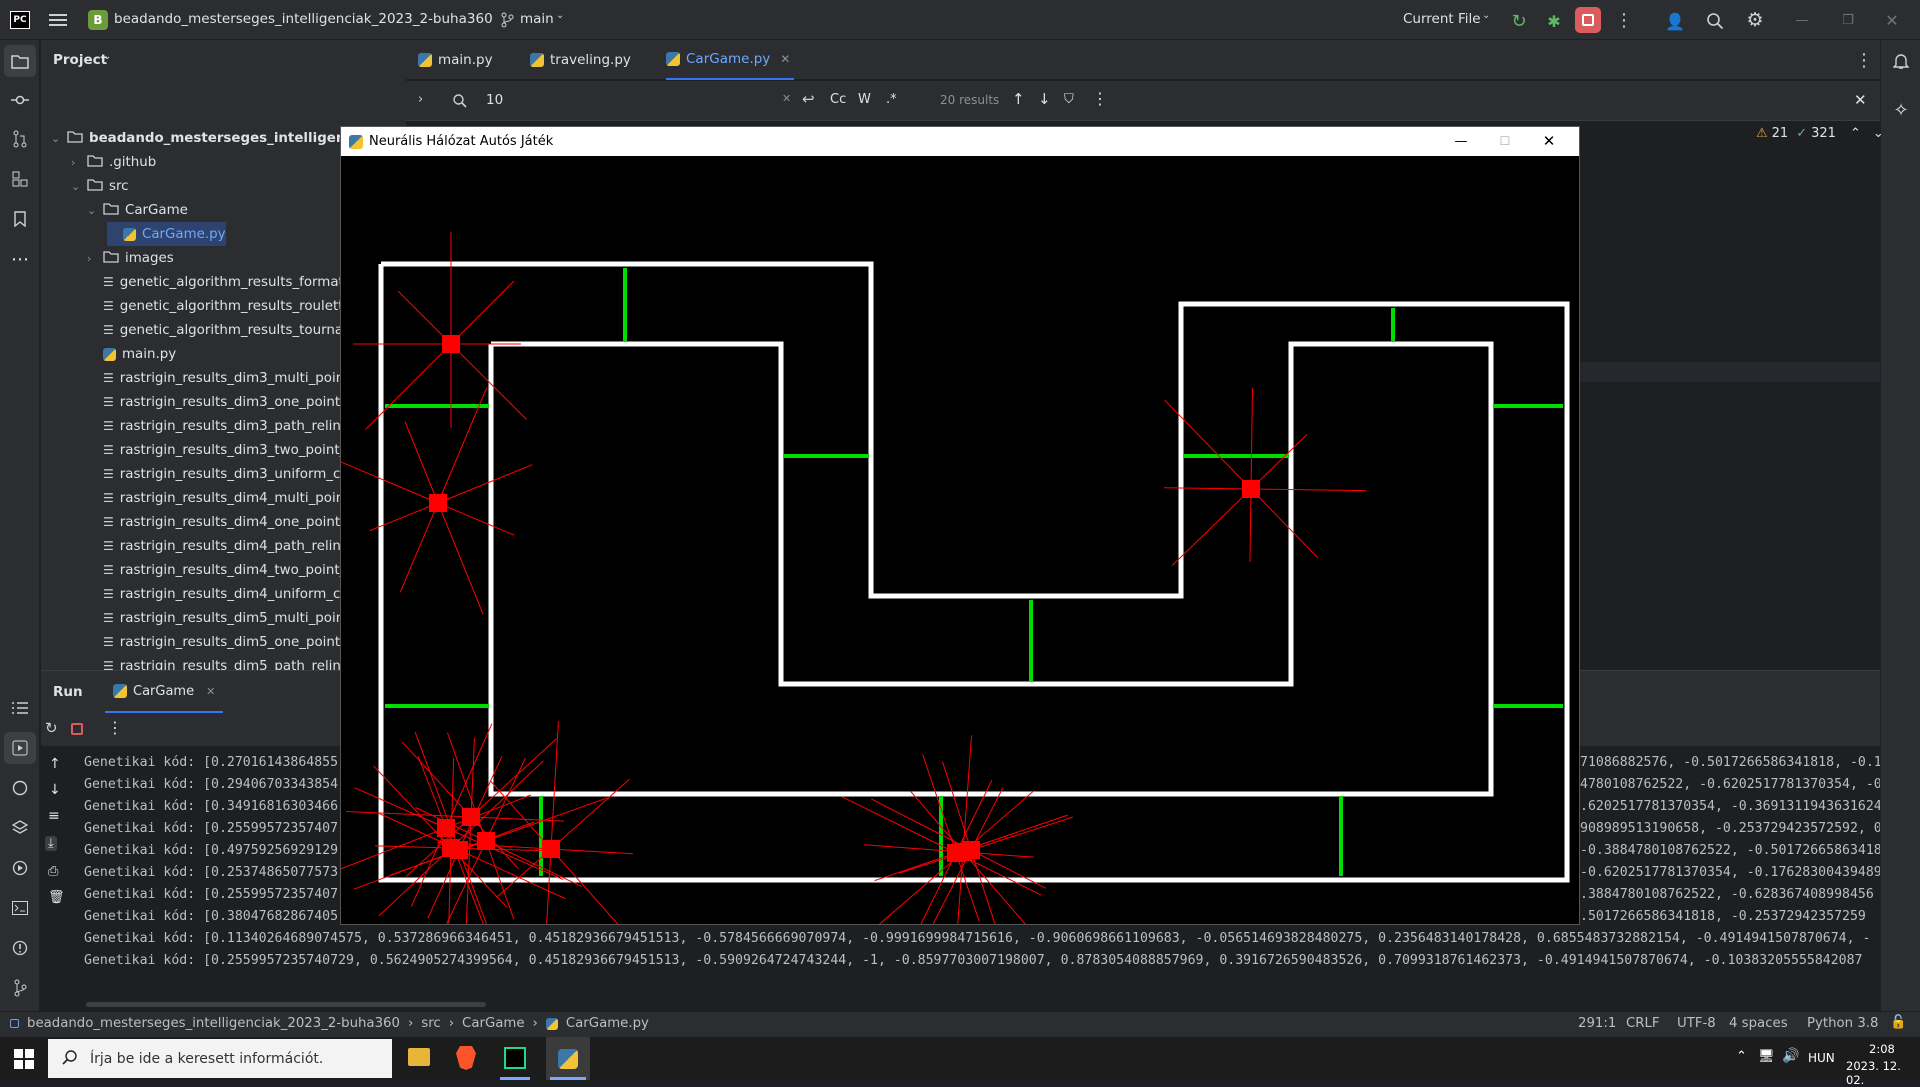 The width and height of the screenshot is (1920, 1087). I want to click on project-panel-title: Project, so click(80, 60).